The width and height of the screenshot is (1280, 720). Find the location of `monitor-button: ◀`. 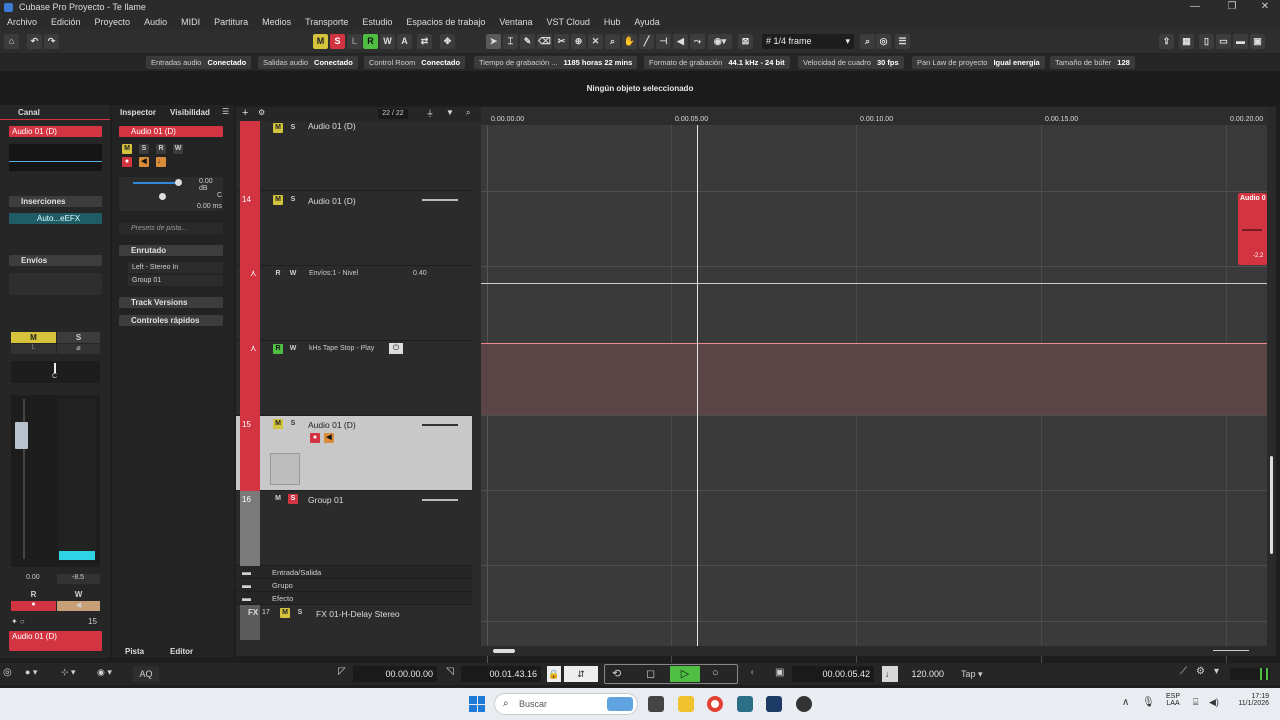

monitor-button: ◀ is located at coordinates (78, 606).